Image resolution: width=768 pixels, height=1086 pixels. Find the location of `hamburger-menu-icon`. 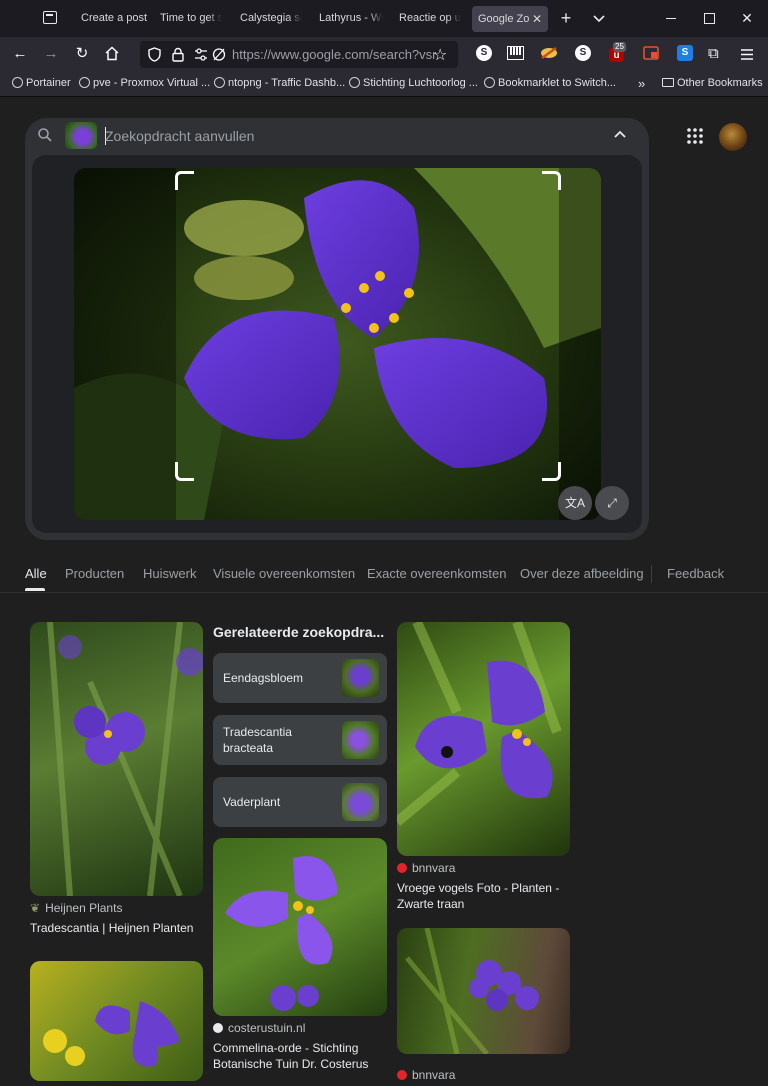

hamburger-menu-icon is located at coordinates (747, 56).